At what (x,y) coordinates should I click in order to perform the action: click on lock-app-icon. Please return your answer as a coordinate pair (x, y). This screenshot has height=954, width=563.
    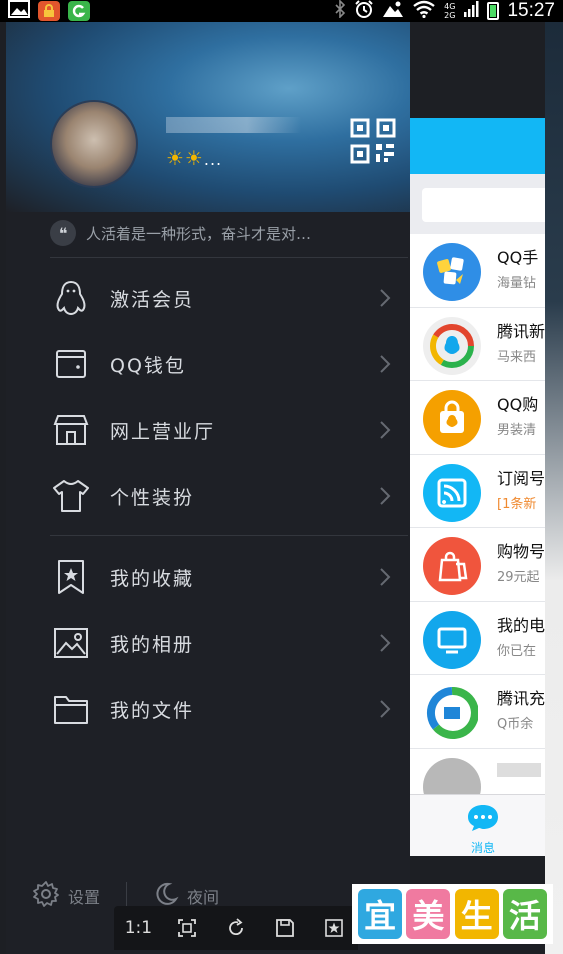
    Looking at the image, I should click on (49, 11).